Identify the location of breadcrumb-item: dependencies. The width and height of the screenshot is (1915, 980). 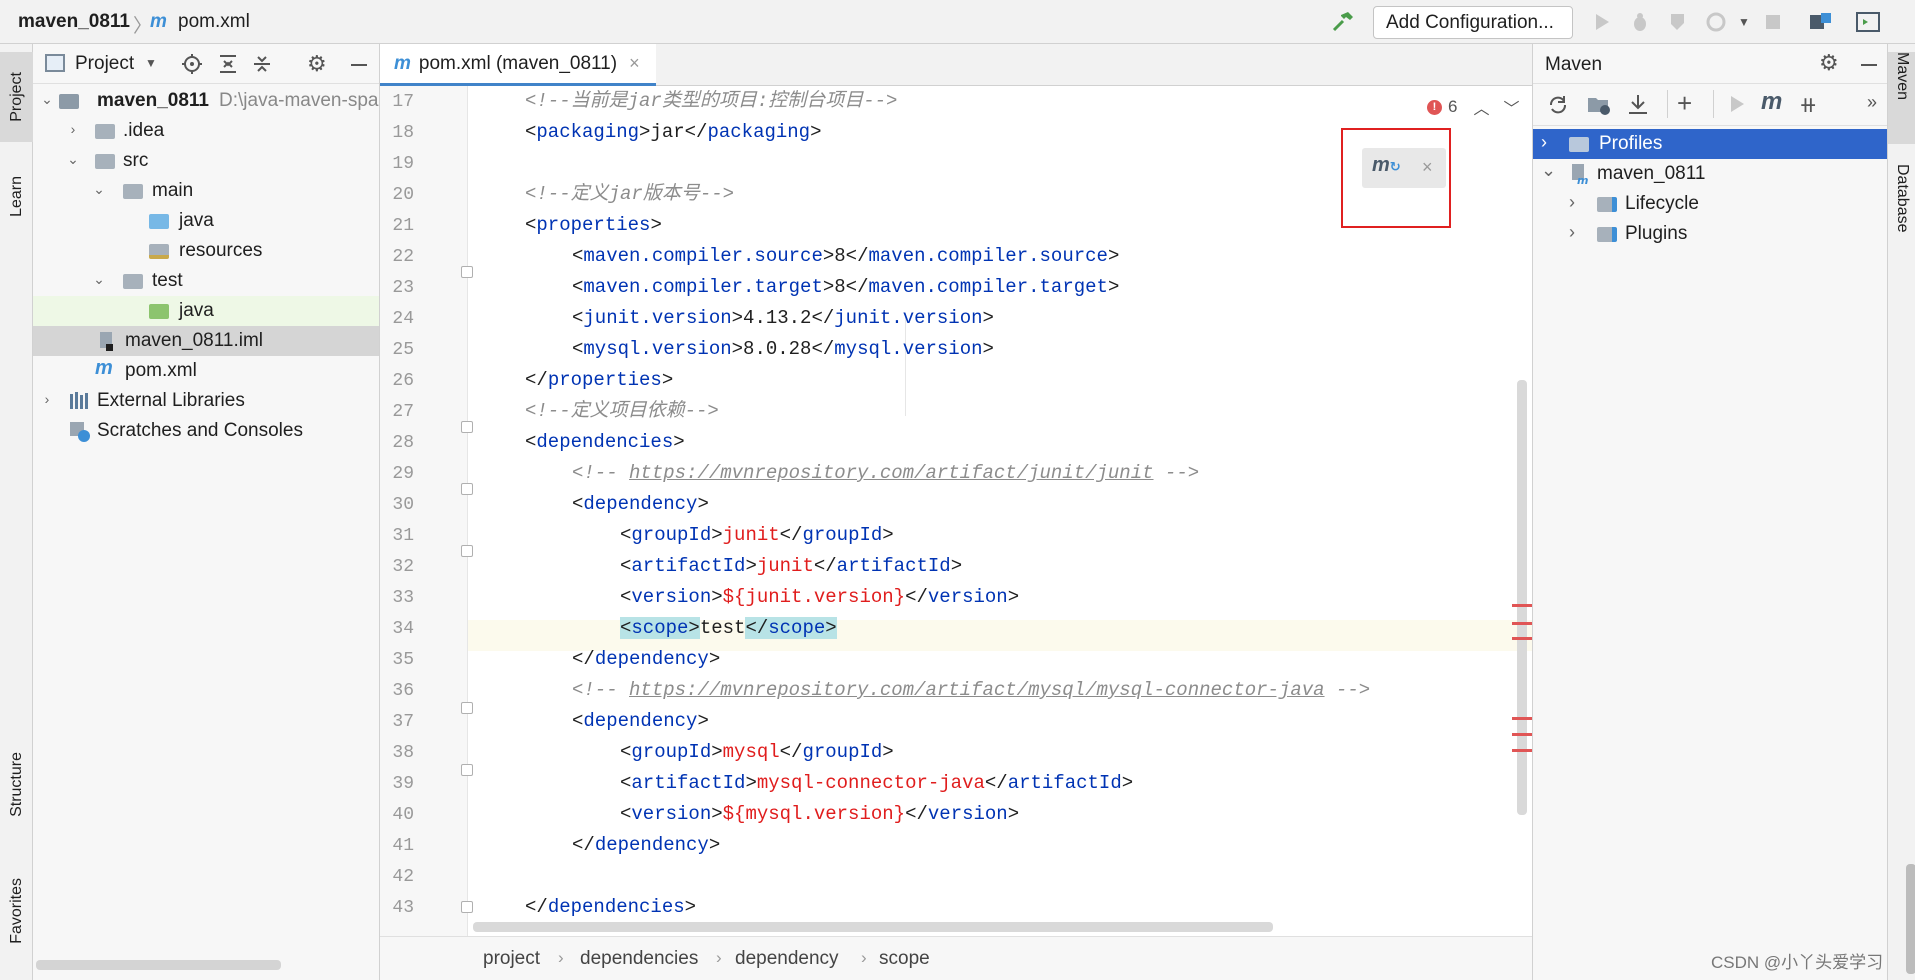
(639, 959).